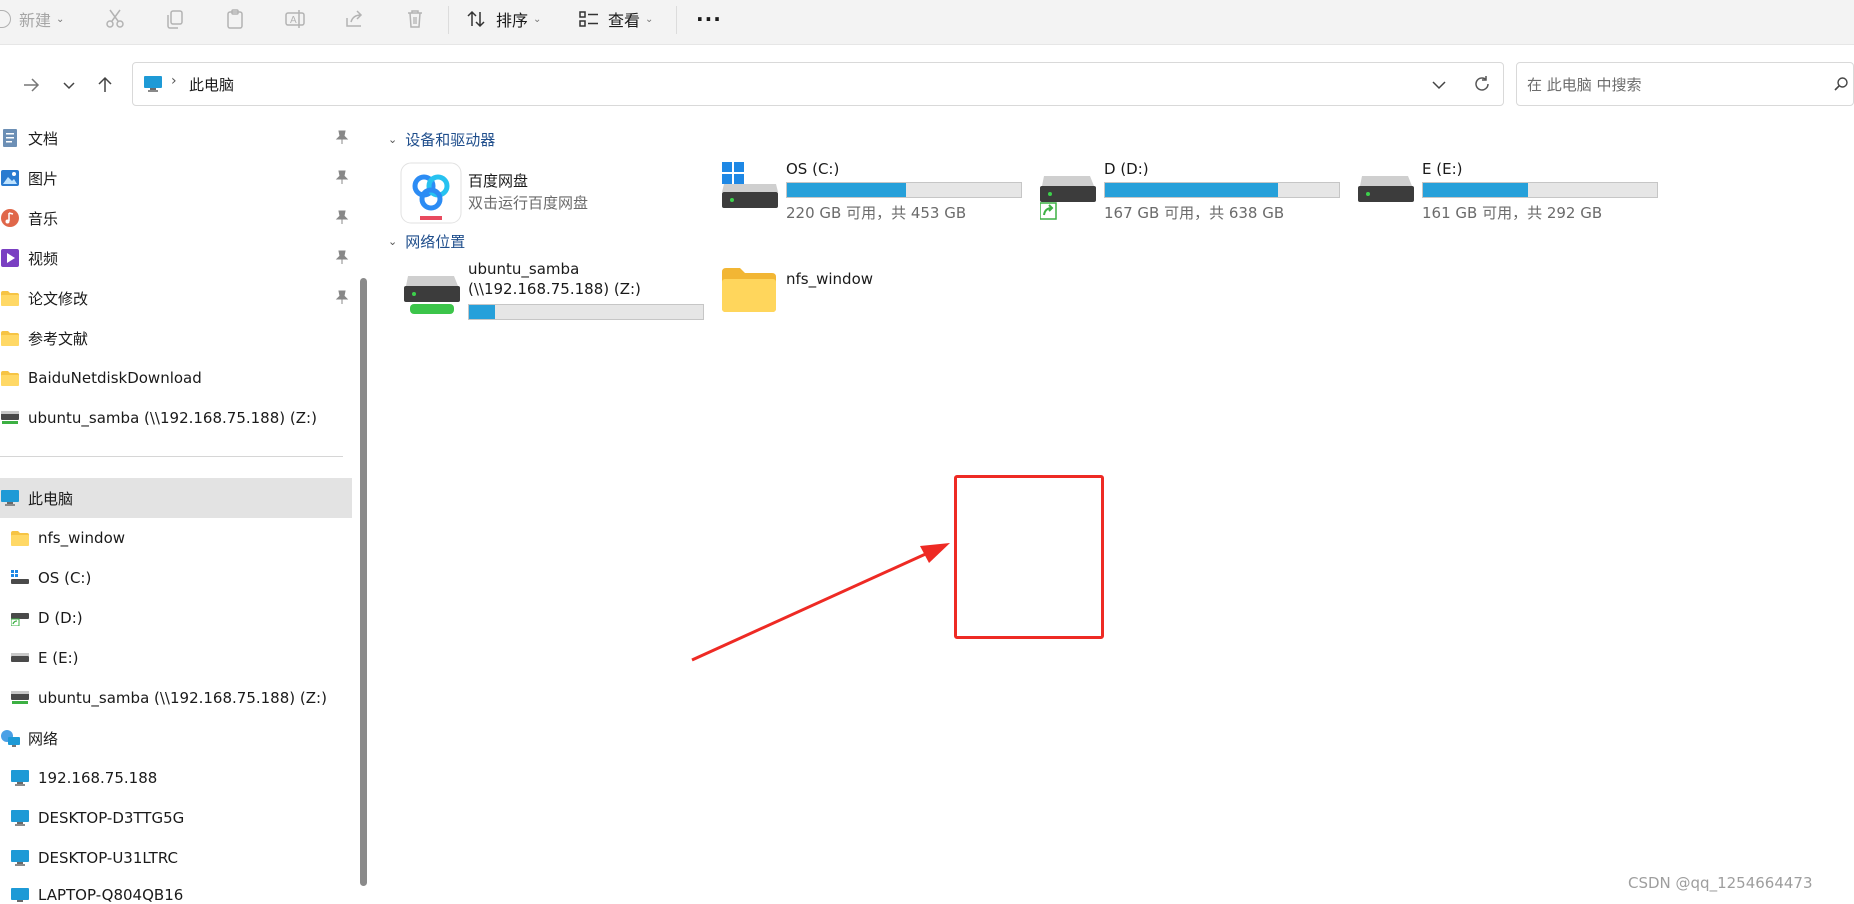 Image resolution: width=1854 pixels, height=904 pixels. What do you see at coordinates (426, 241) in the screenshot?
I see `group-header-network-locations: ⌄ 网络位置` at bounding box center [426, 241].